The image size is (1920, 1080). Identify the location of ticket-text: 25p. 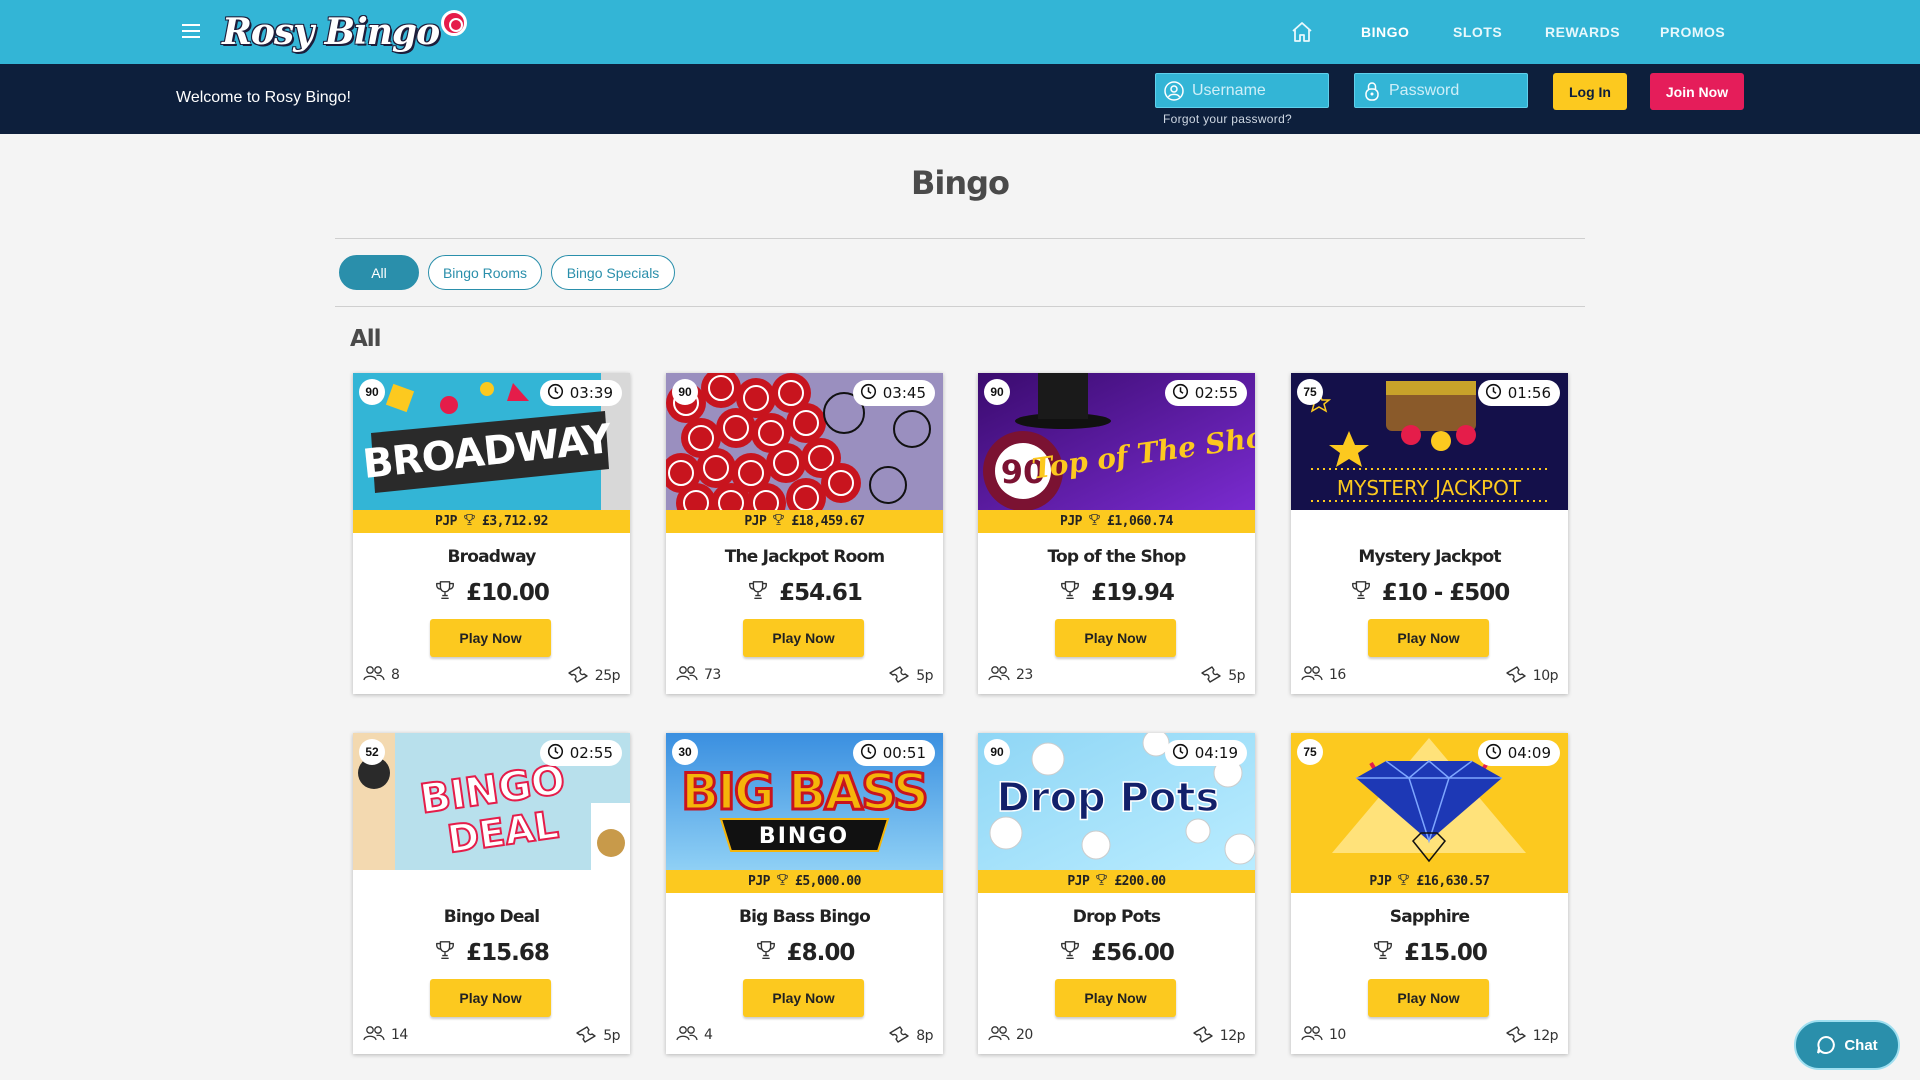
(607, 676).